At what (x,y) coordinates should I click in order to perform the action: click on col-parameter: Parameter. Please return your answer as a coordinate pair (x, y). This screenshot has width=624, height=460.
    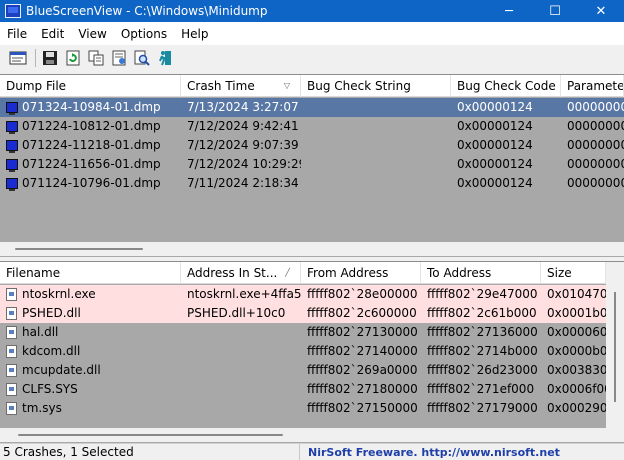
    Looking at the image, I should click on (592, 86).